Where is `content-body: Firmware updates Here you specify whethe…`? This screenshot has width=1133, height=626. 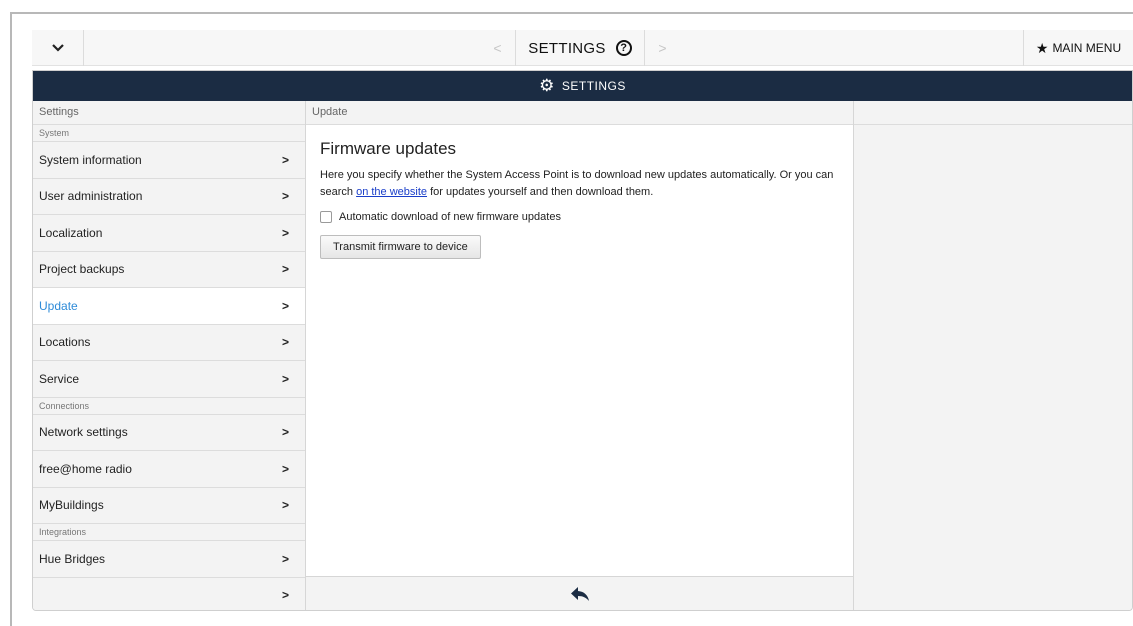 content-body: Firmware updates Here you specify whethe… is located at coordinates (579, 192).